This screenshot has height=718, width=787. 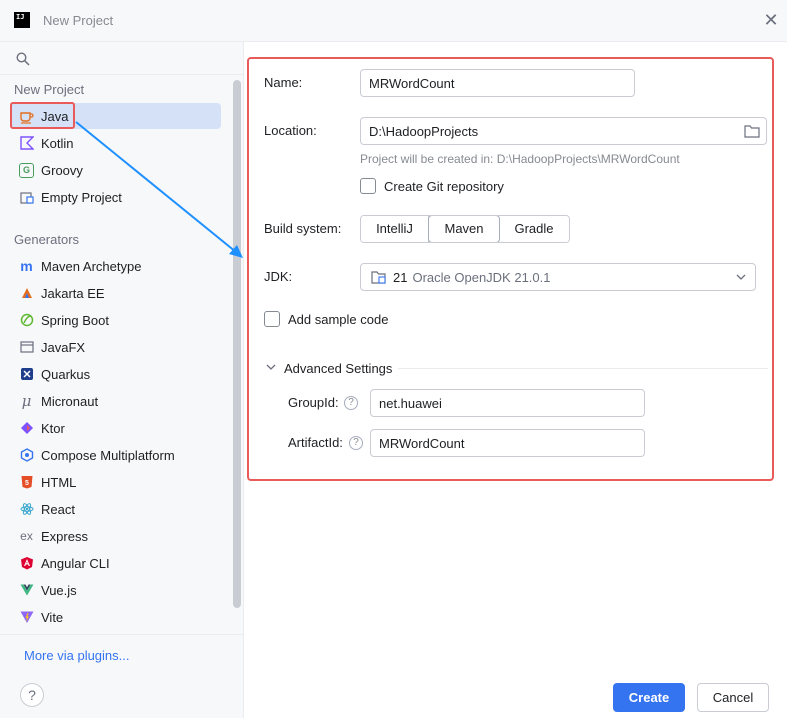 I want to click on sidebar-item-empty-project: Empty Project, so click(x=115, y=197).